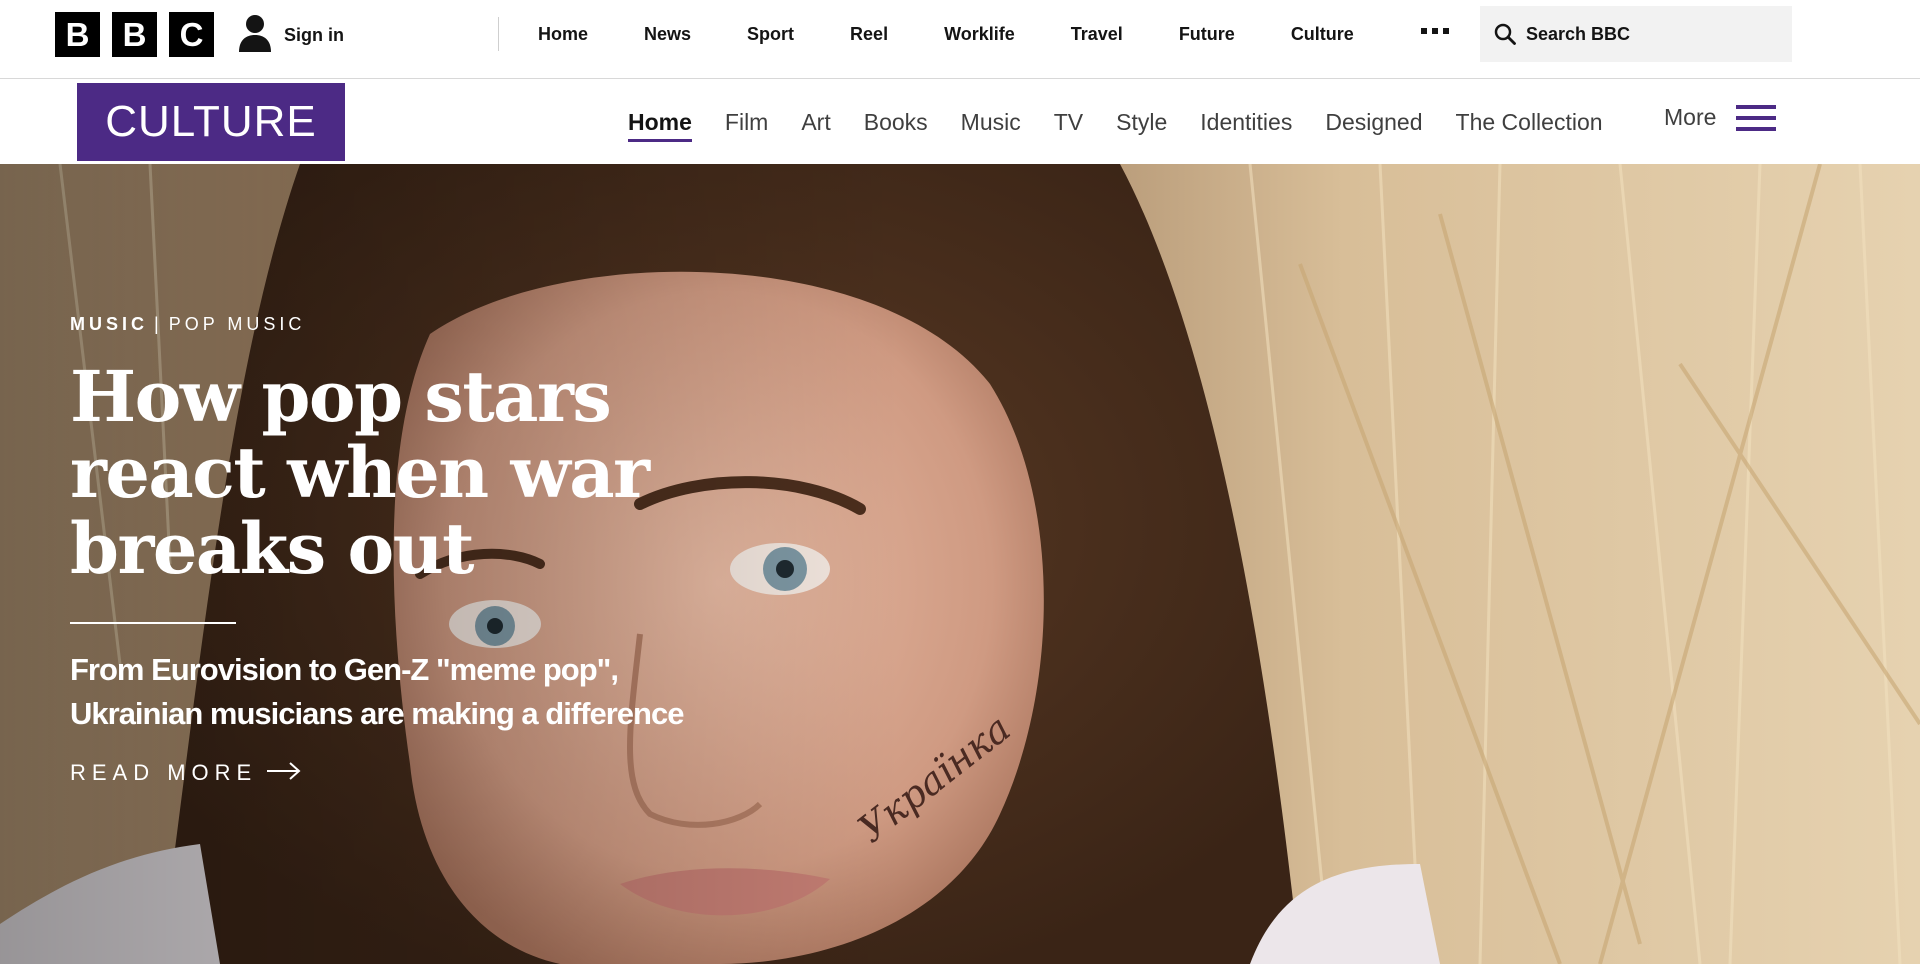 The height and width of the screenshot is (964, 1920). I want to click on bbc-logo: B B C, so click(134, 34).